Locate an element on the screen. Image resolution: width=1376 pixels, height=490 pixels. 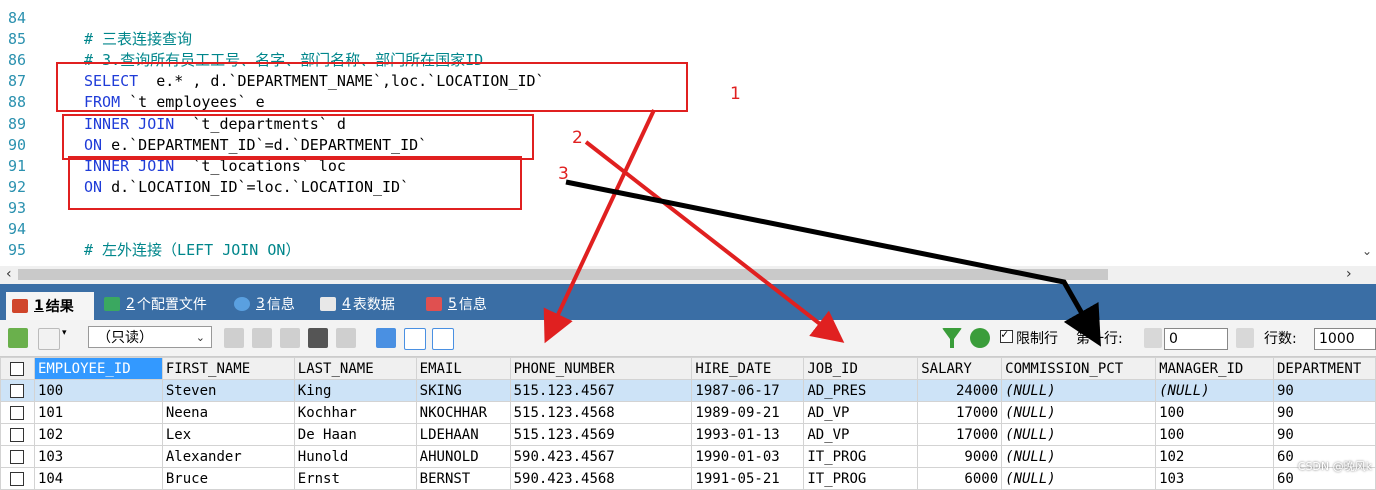
export-icon is located at coordinates (49, 339).